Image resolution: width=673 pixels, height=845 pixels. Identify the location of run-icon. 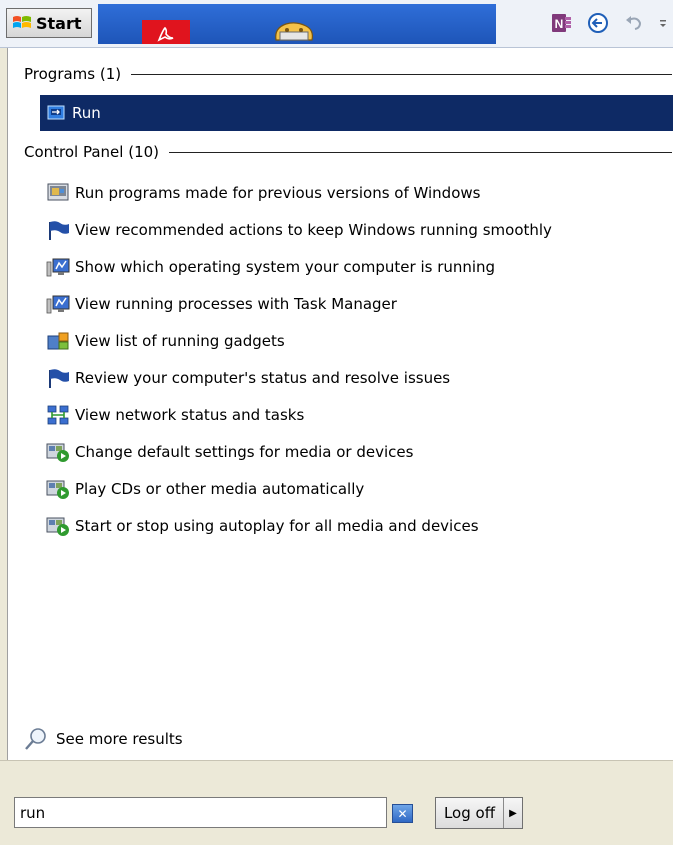
(56, 112).